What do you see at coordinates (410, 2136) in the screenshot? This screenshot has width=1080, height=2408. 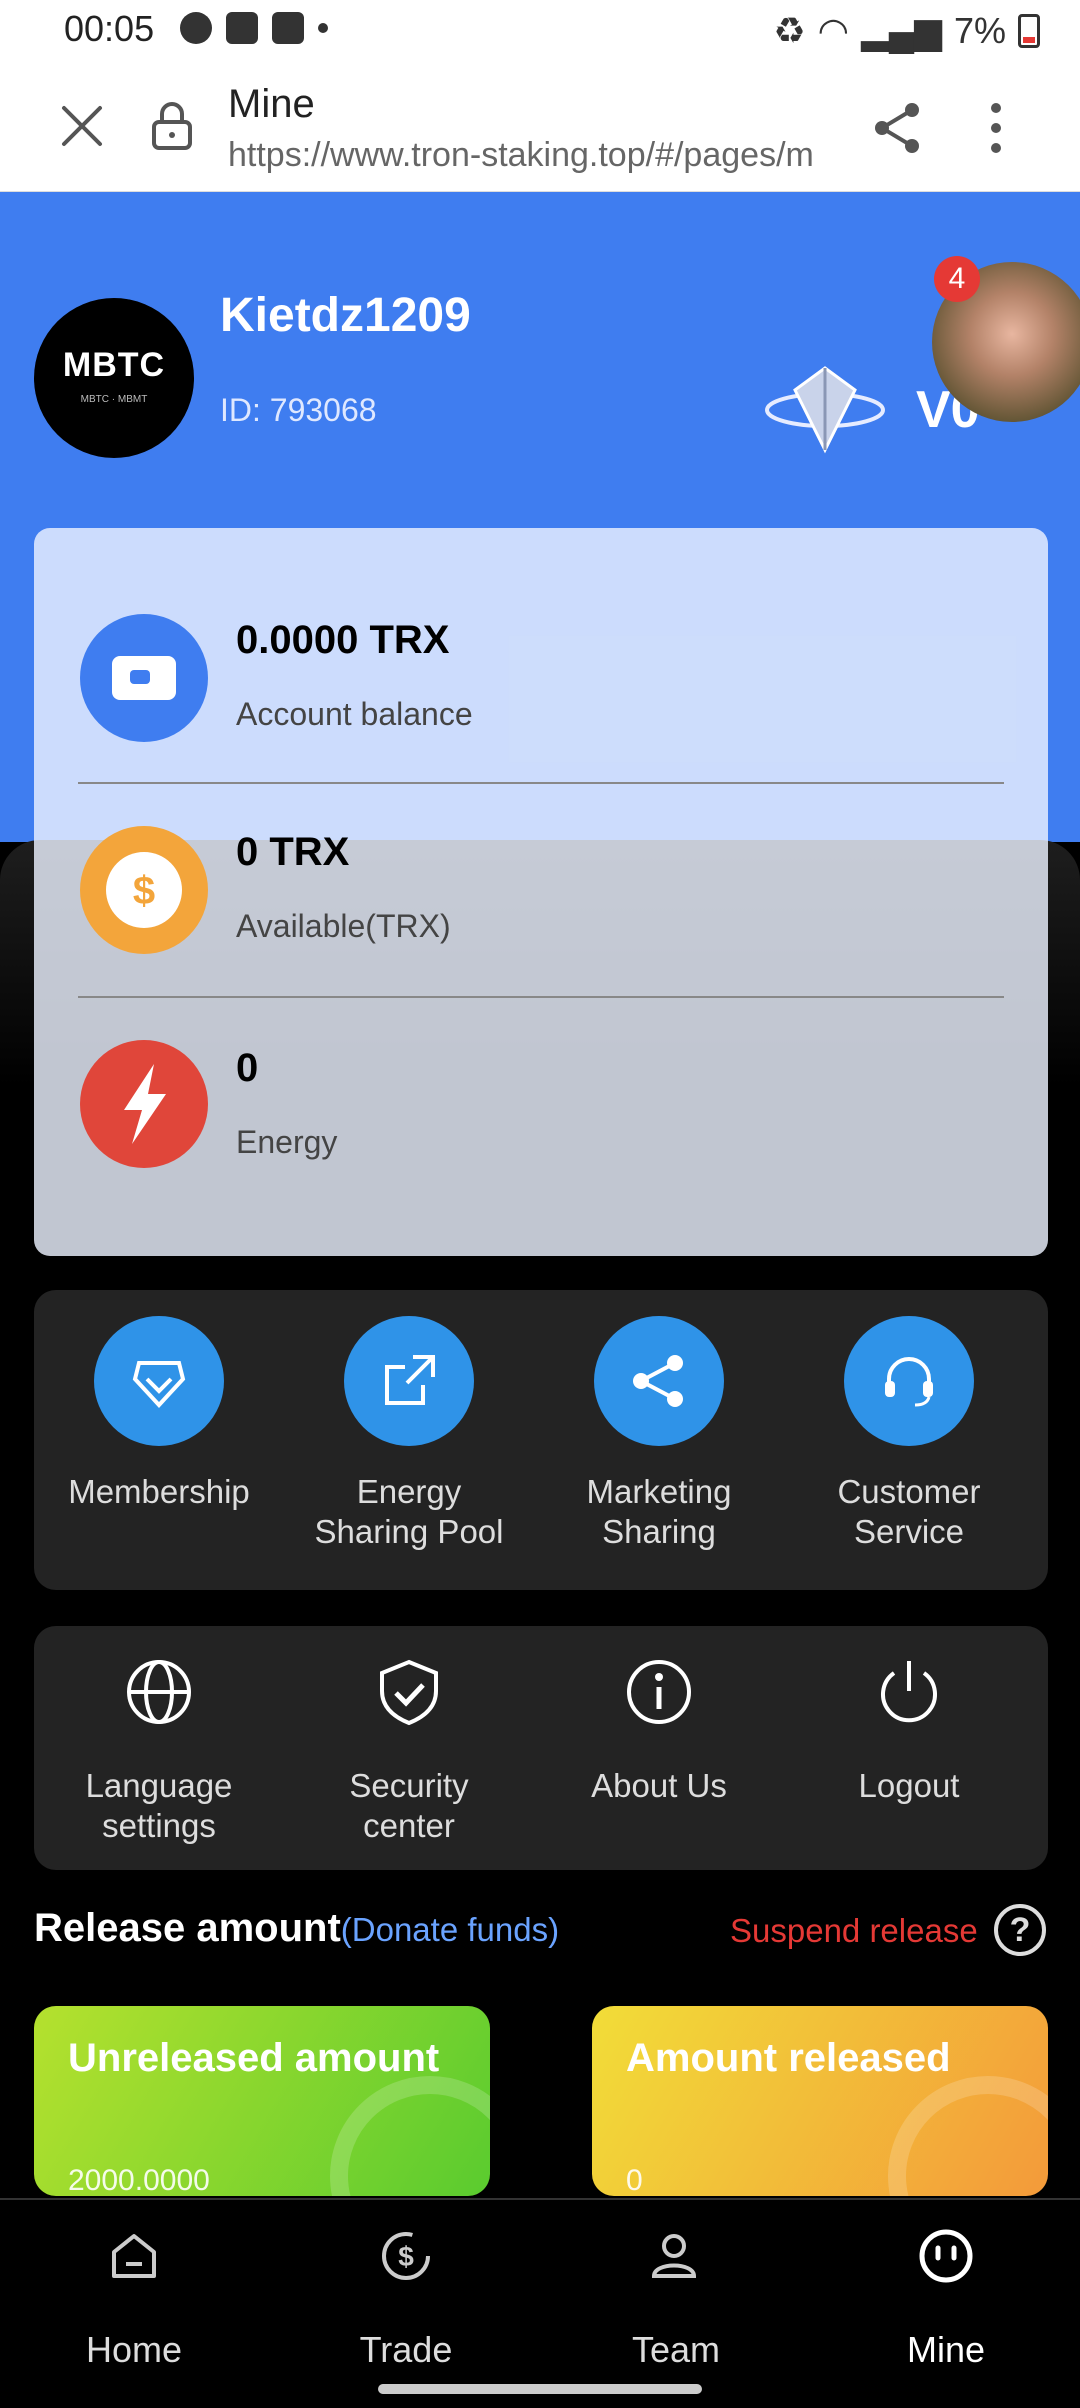 I see `coin-decoration-icon` at bounding box center [410, 2136].